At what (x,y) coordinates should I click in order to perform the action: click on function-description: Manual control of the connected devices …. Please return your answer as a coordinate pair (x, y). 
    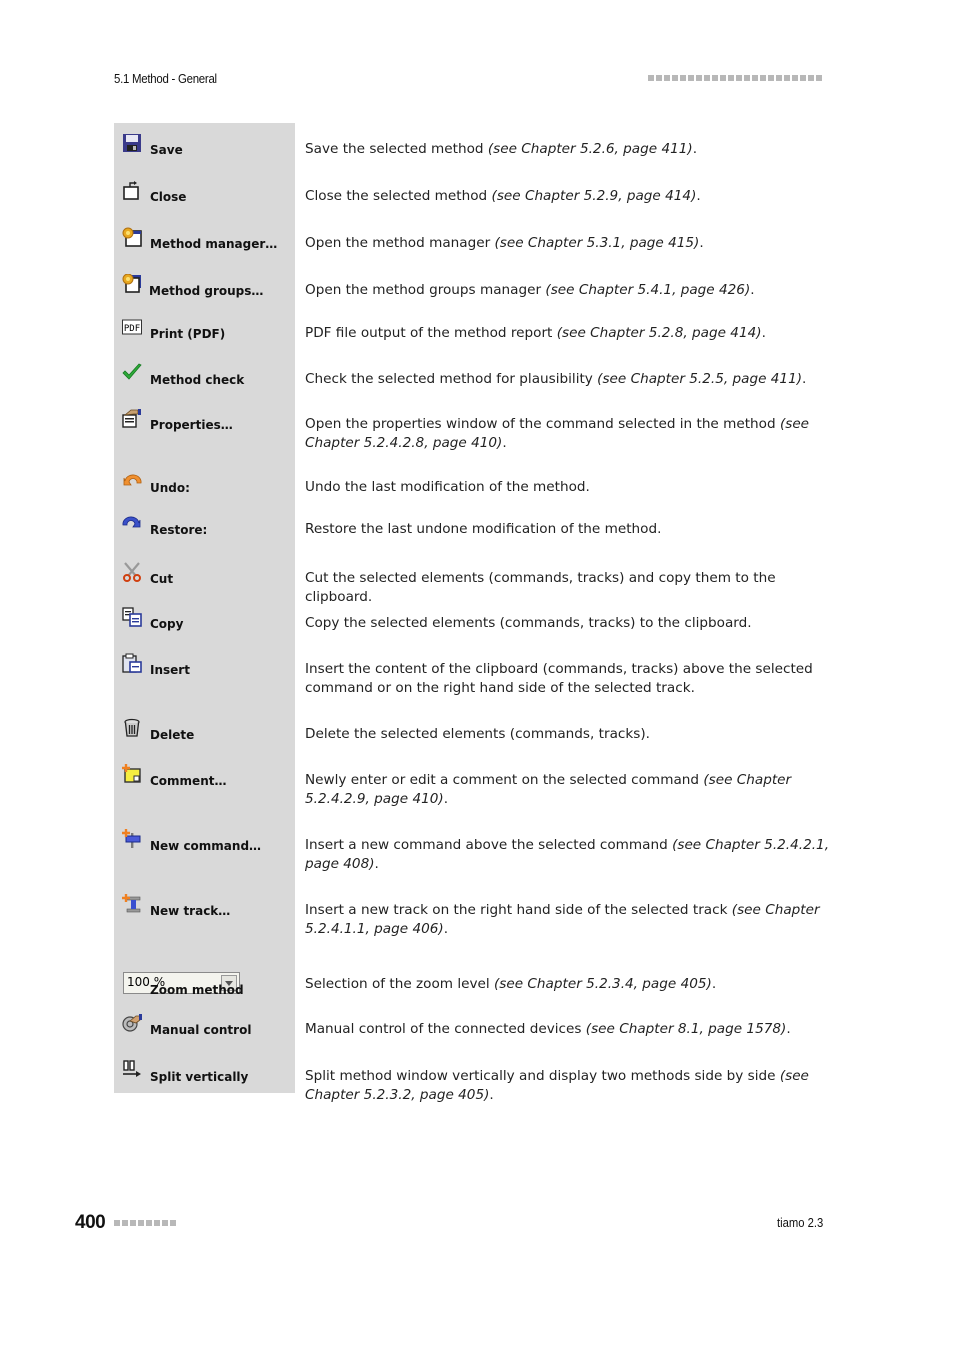
    Looking at the image, I should click on (562, 1027).